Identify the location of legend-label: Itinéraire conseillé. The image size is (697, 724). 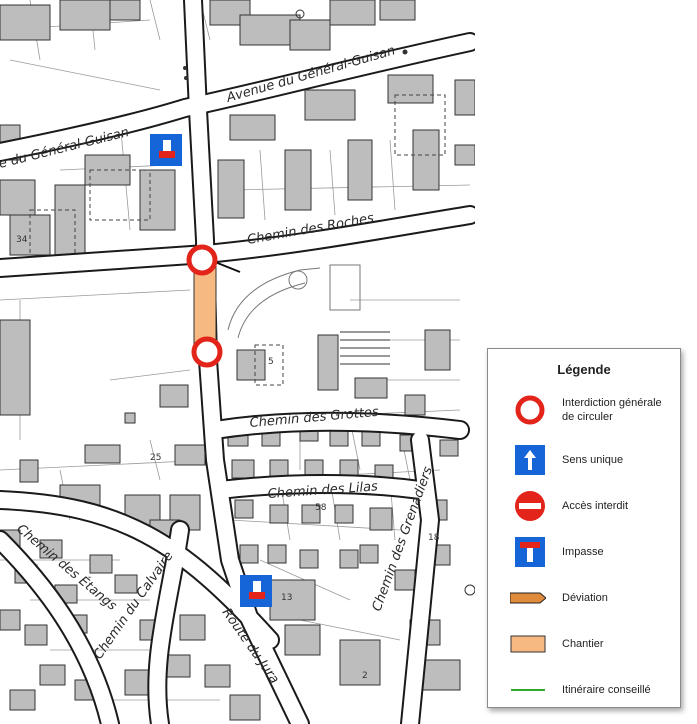
(606, 690).